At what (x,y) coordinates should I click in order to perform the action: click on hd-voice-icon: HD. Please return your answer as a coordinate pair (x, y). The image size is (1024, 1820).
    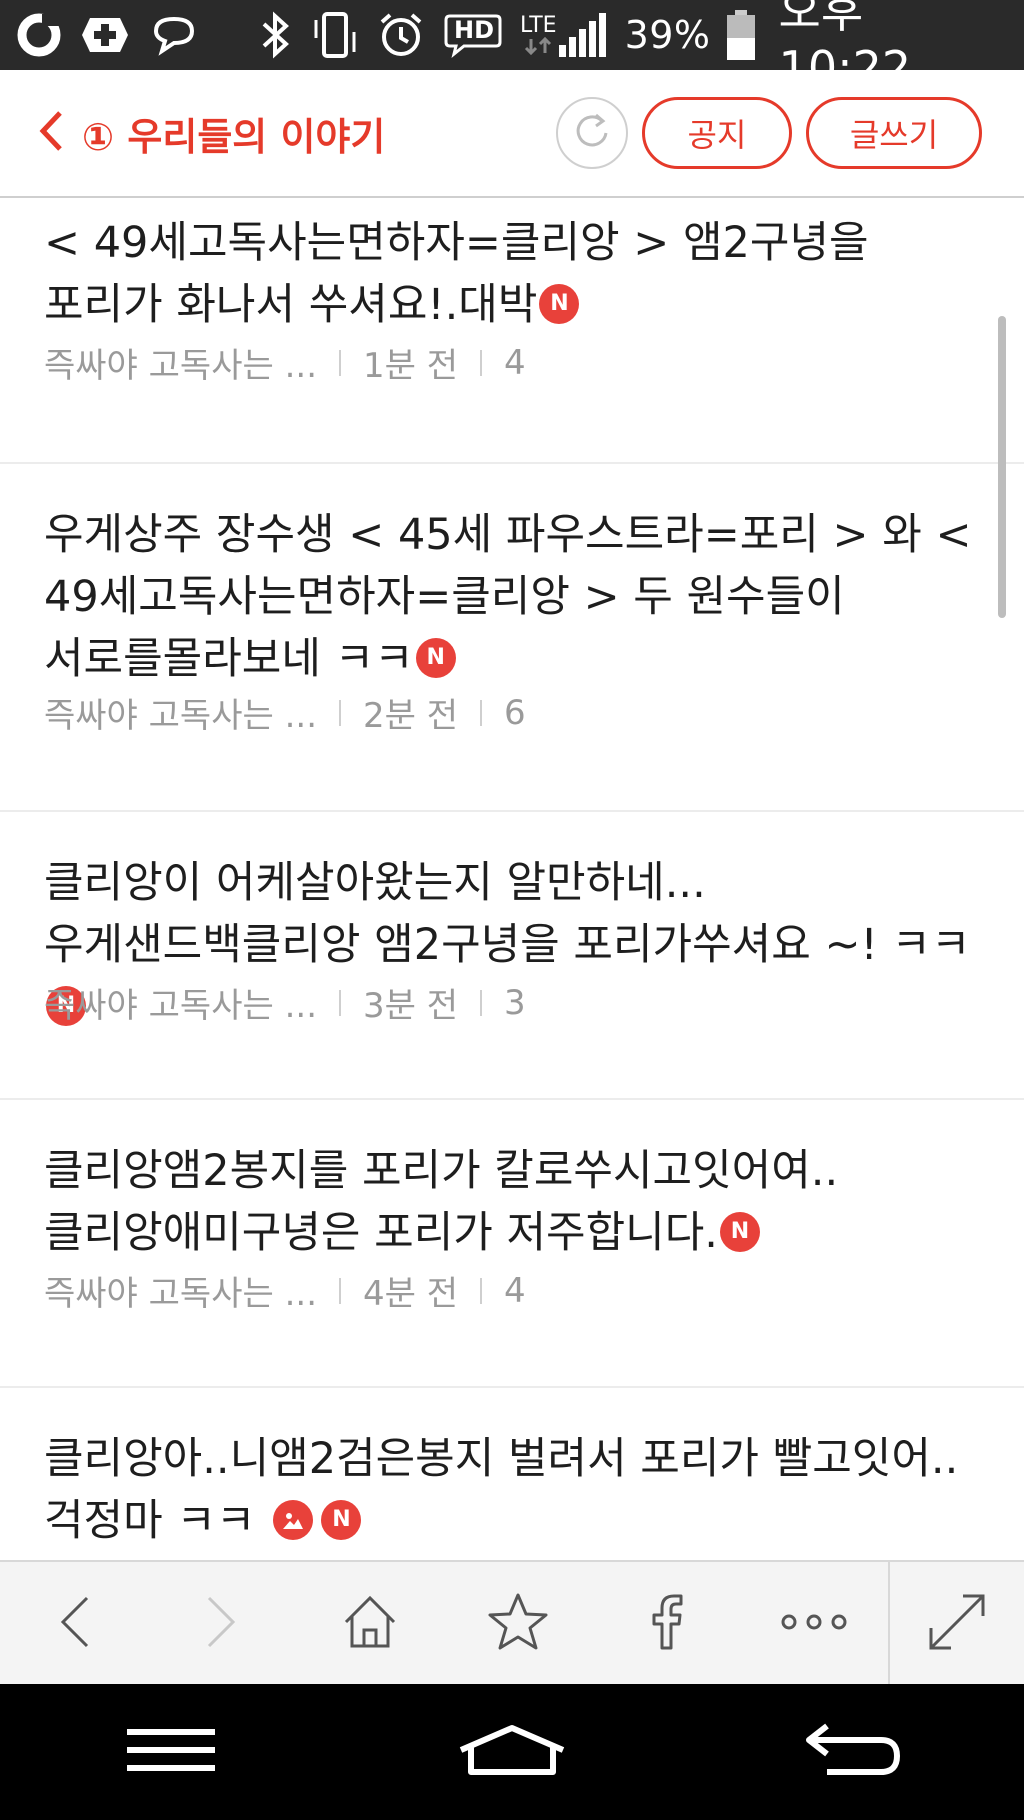
    Looking at the image, I should click on (473, 35).